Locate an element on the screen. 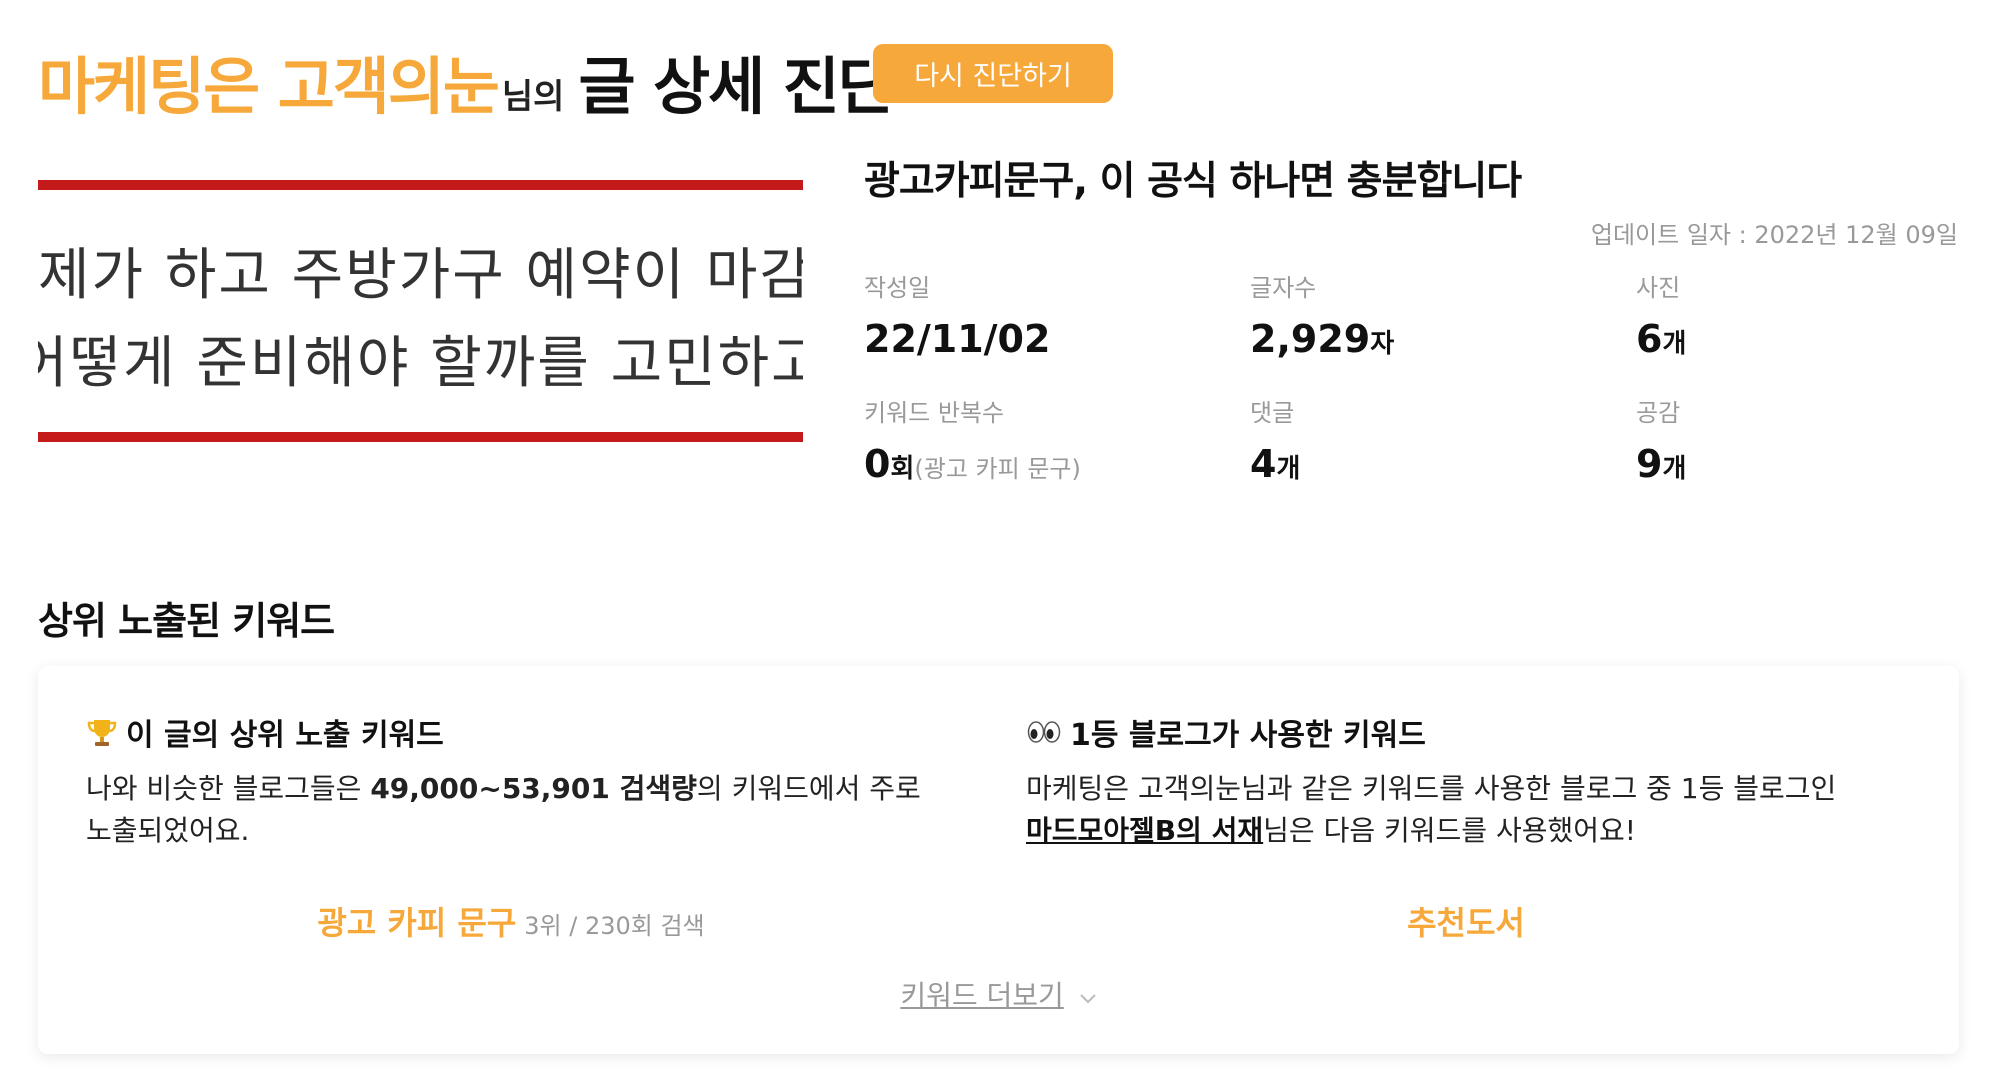  stat-keyword-repeat-unit: 회 is located at coordinates (902, 469).